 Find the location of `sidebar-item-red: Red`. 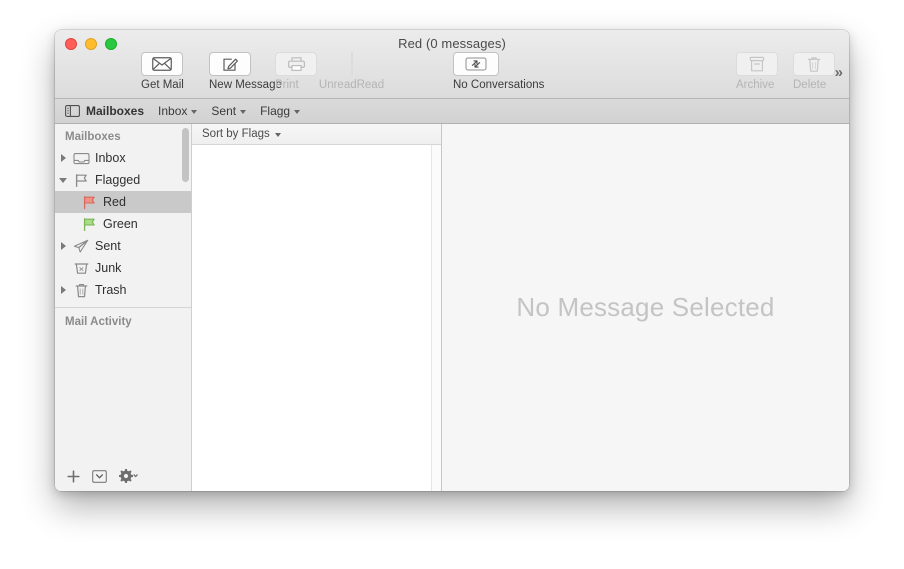

sidebar-item-red: Red is located at coordinates (123, 202).